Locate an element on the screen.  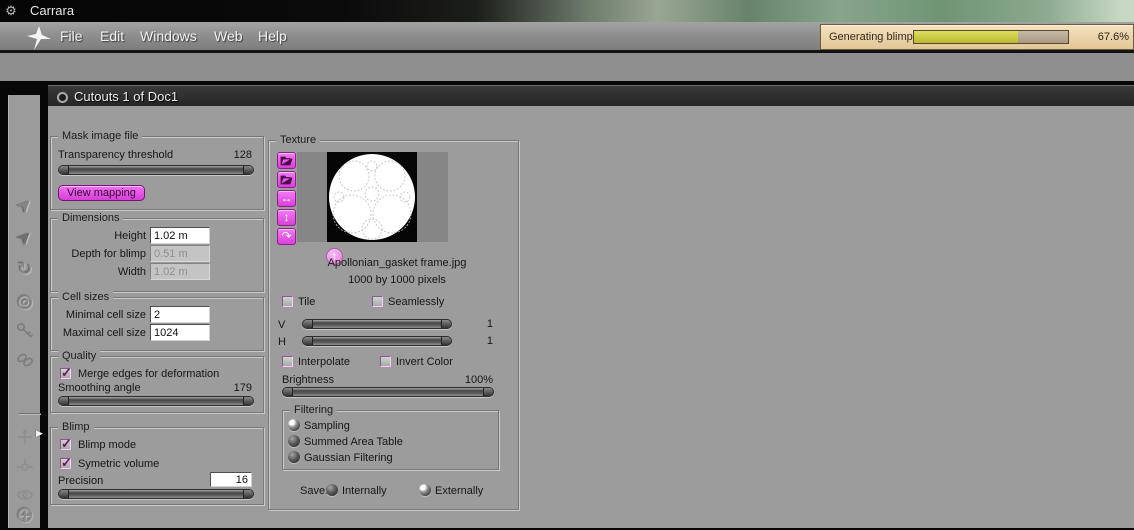
save-internally-label: Internally is located at coordinates (364, 491).